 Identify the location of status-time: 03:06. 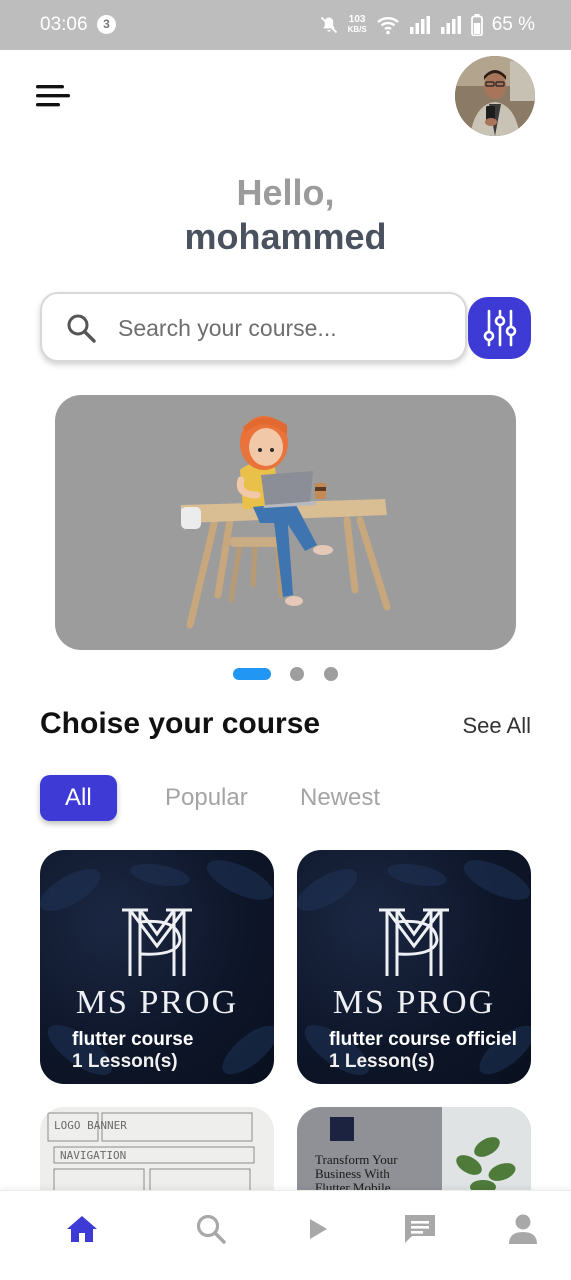
(64, 24).